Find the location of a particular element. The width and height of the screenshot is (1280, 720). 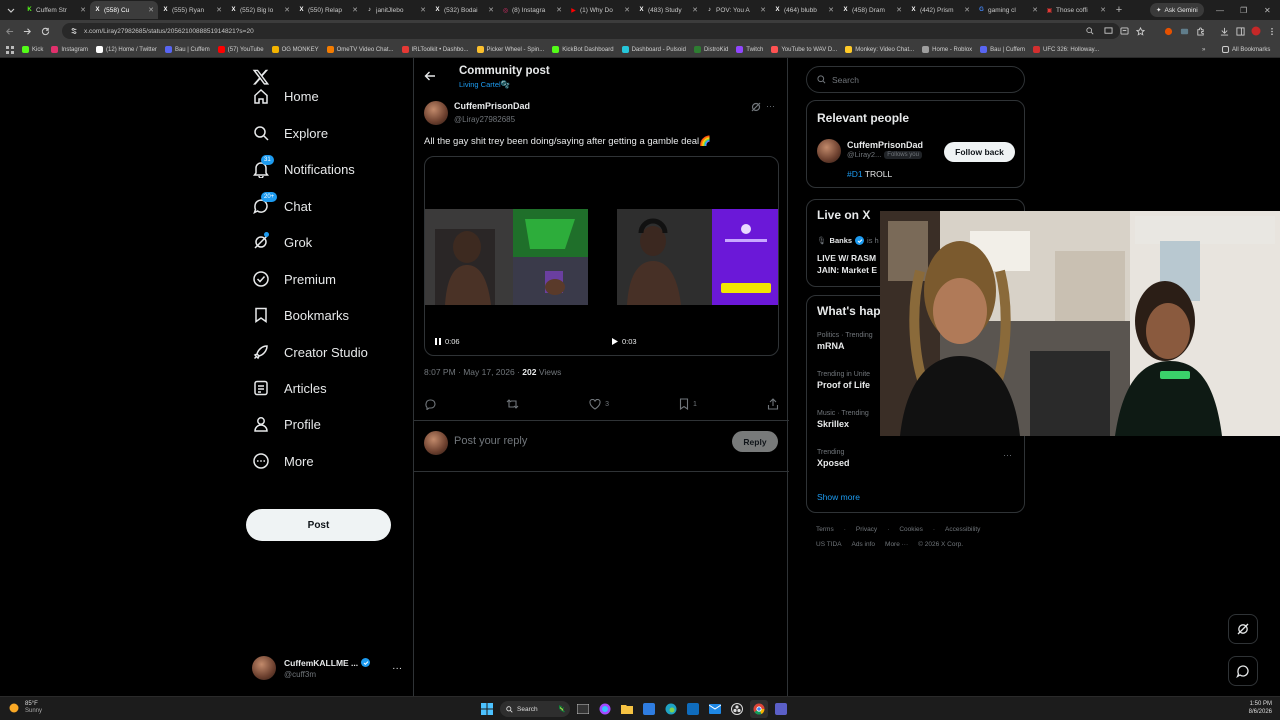

footer-link: © 2026 X Corp. is located at coordinates (940, 544).